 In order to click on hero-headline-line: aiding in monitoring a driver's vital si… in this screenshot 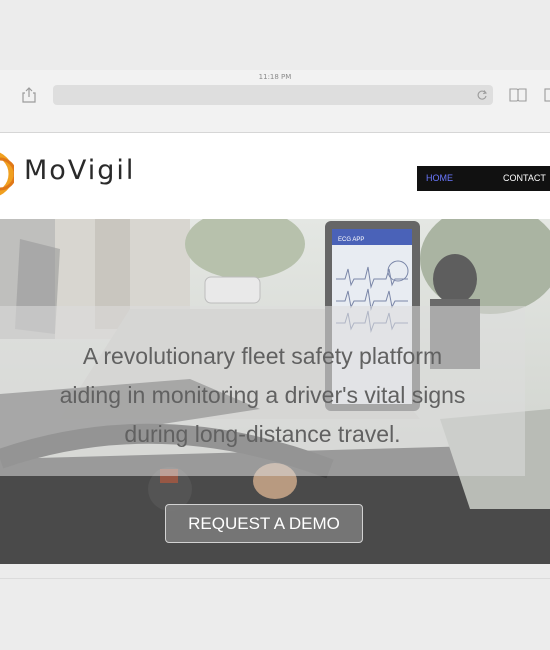, I will do `click(262, 395)`.